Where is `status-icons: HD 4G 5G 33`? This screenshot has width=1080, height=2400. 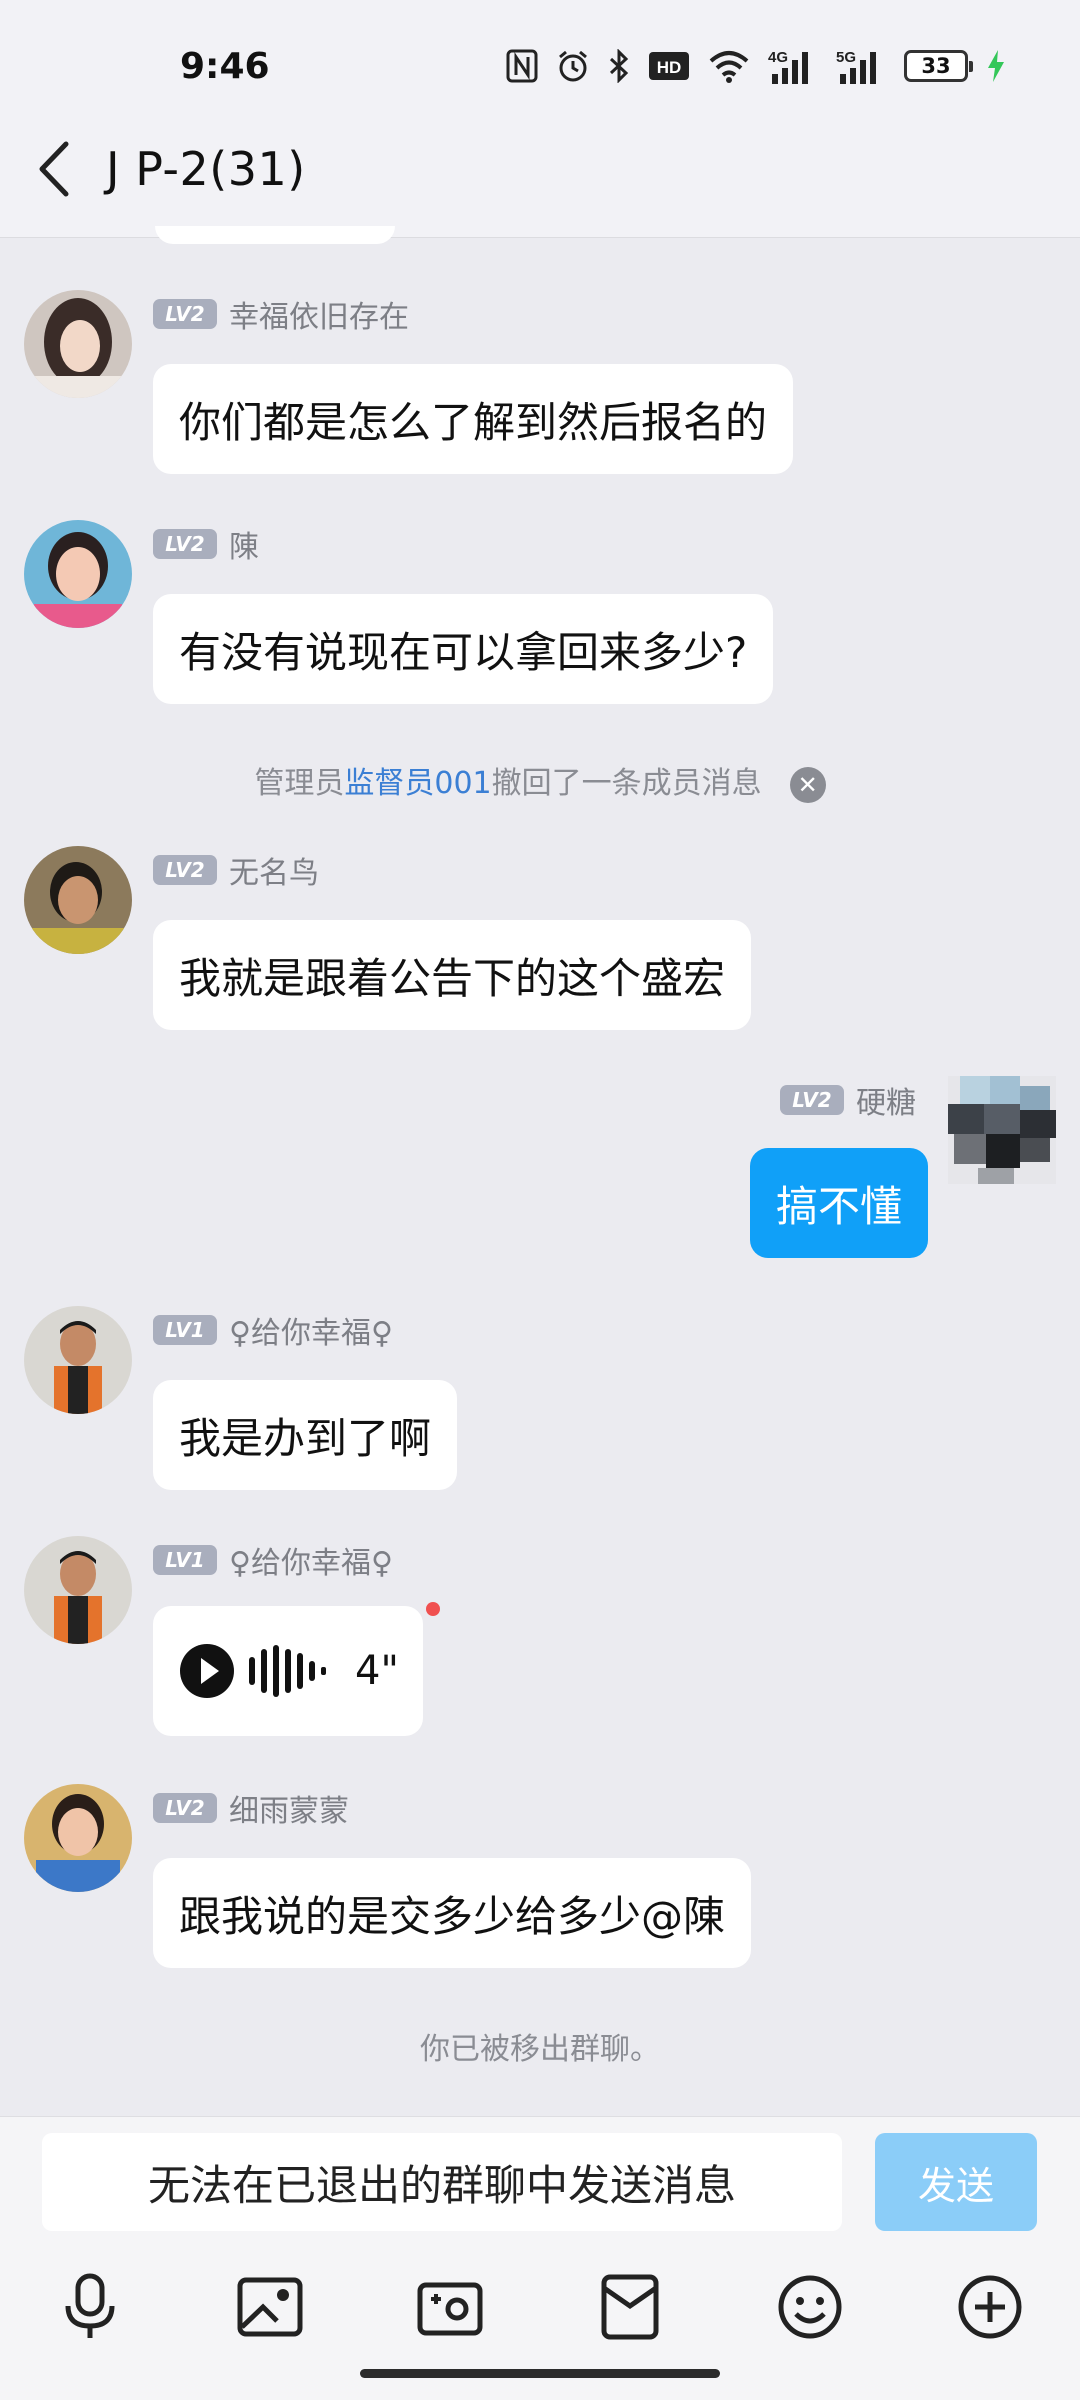 status-icons: HD 4G 5G 33 is located at coordinates (756, 66).